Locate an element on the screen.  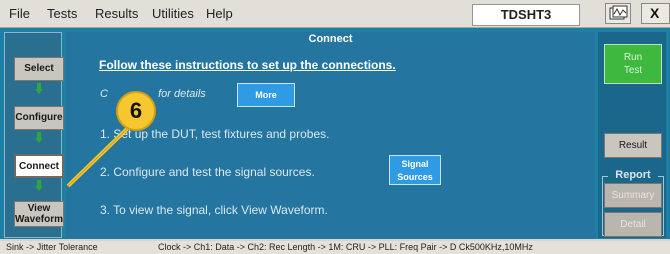
app-name: TDSHT3 is located at coordinates (526, 15).